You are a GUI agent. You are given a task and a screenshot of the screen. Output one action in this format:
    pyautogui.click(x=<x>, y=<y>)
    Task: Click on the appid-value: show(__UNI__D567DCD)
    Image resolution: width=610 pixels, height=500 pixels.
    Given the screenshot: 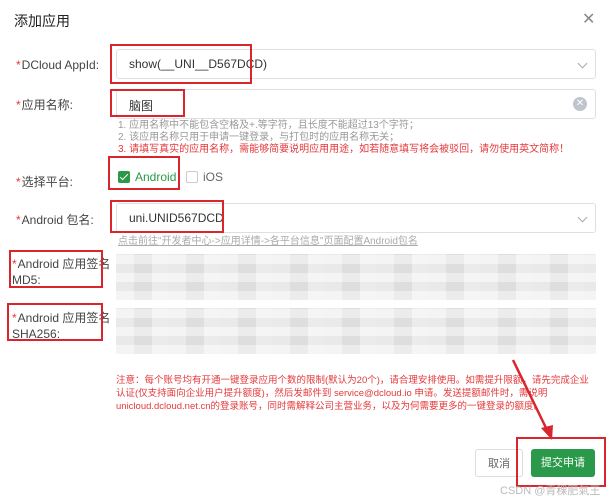 What is the action you would take?
    pyautogui.click(x=198, y=64)
    